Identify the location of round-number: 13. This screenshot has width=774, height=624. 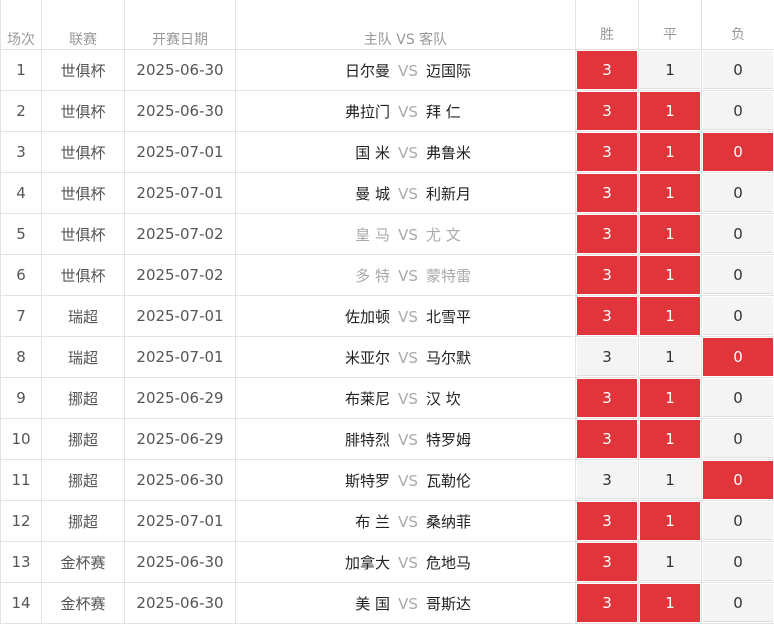
(21, 562).